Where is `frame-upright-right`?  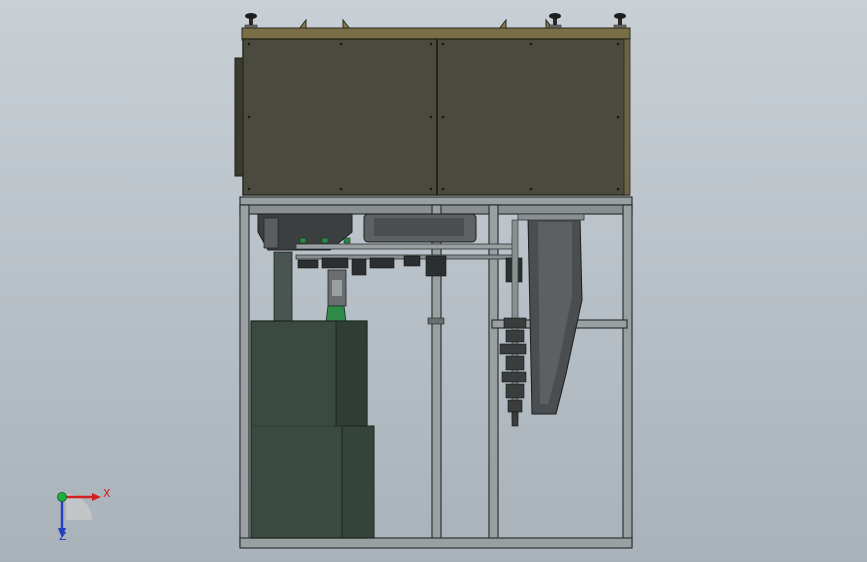
frame-upright-right is located at coordinates (627, 375).